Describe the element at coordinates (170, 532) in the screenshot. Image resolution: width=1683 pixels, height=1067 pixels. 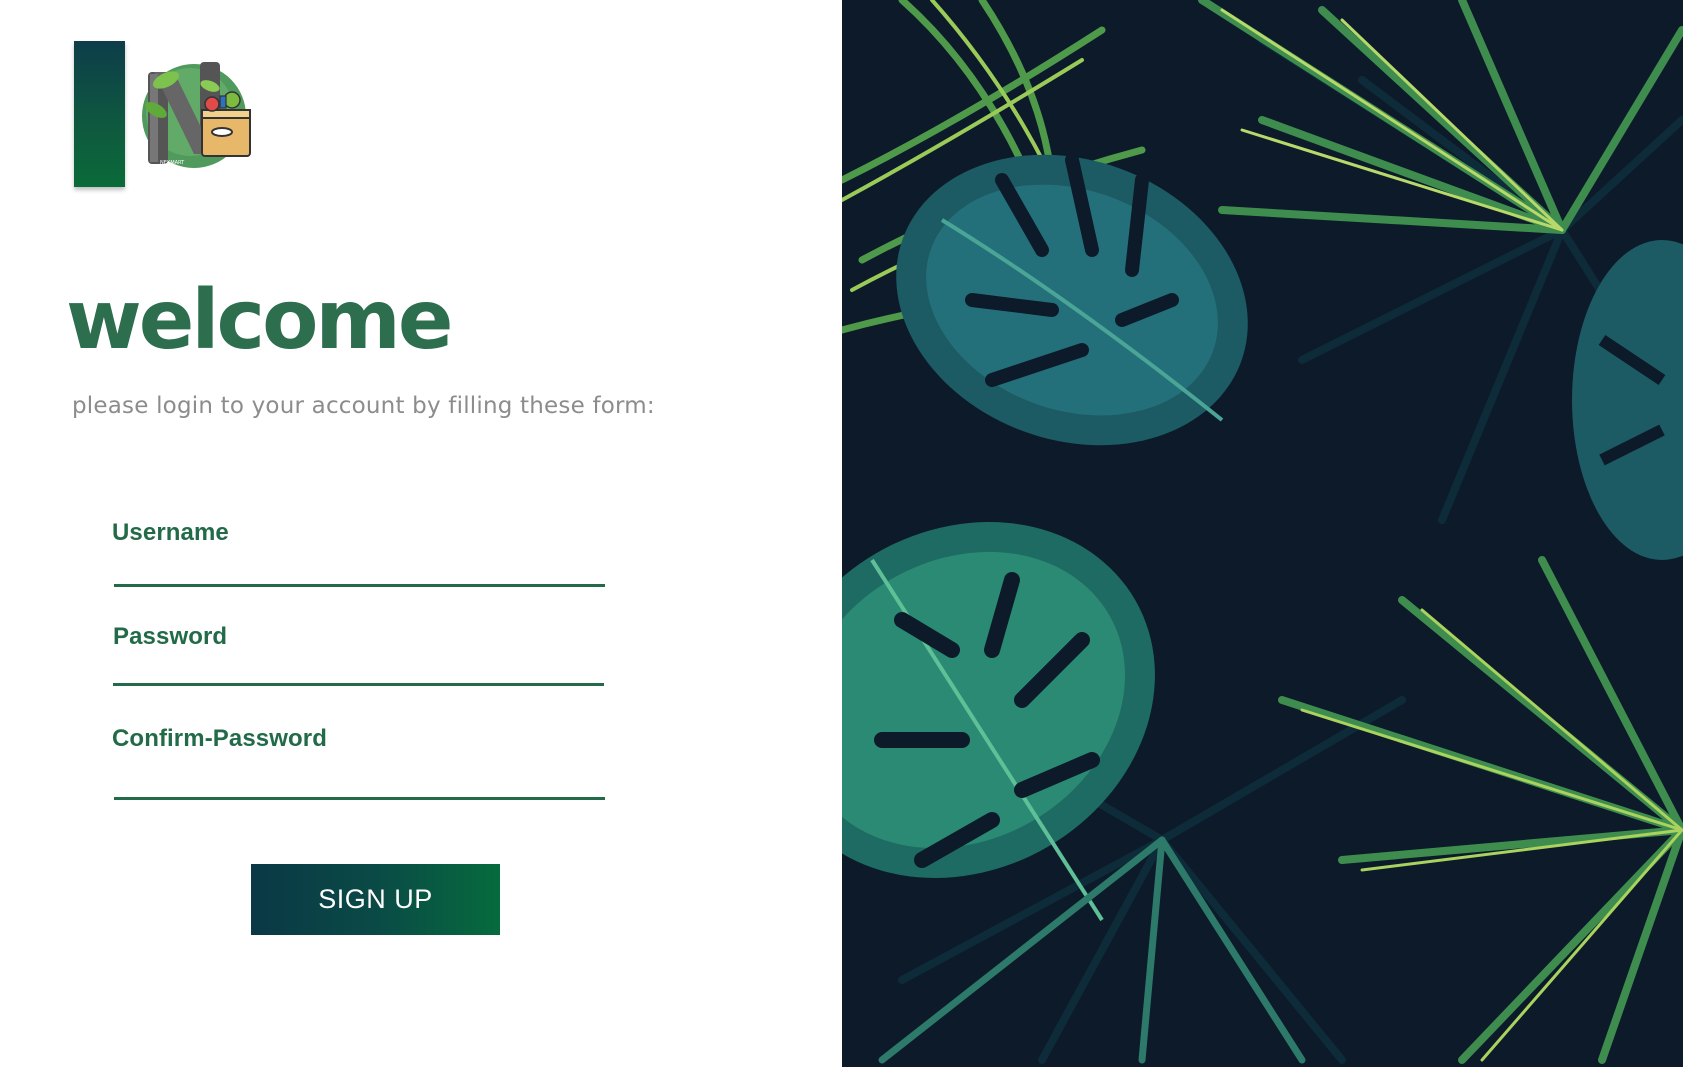
I see `username-label: Username` at that location.